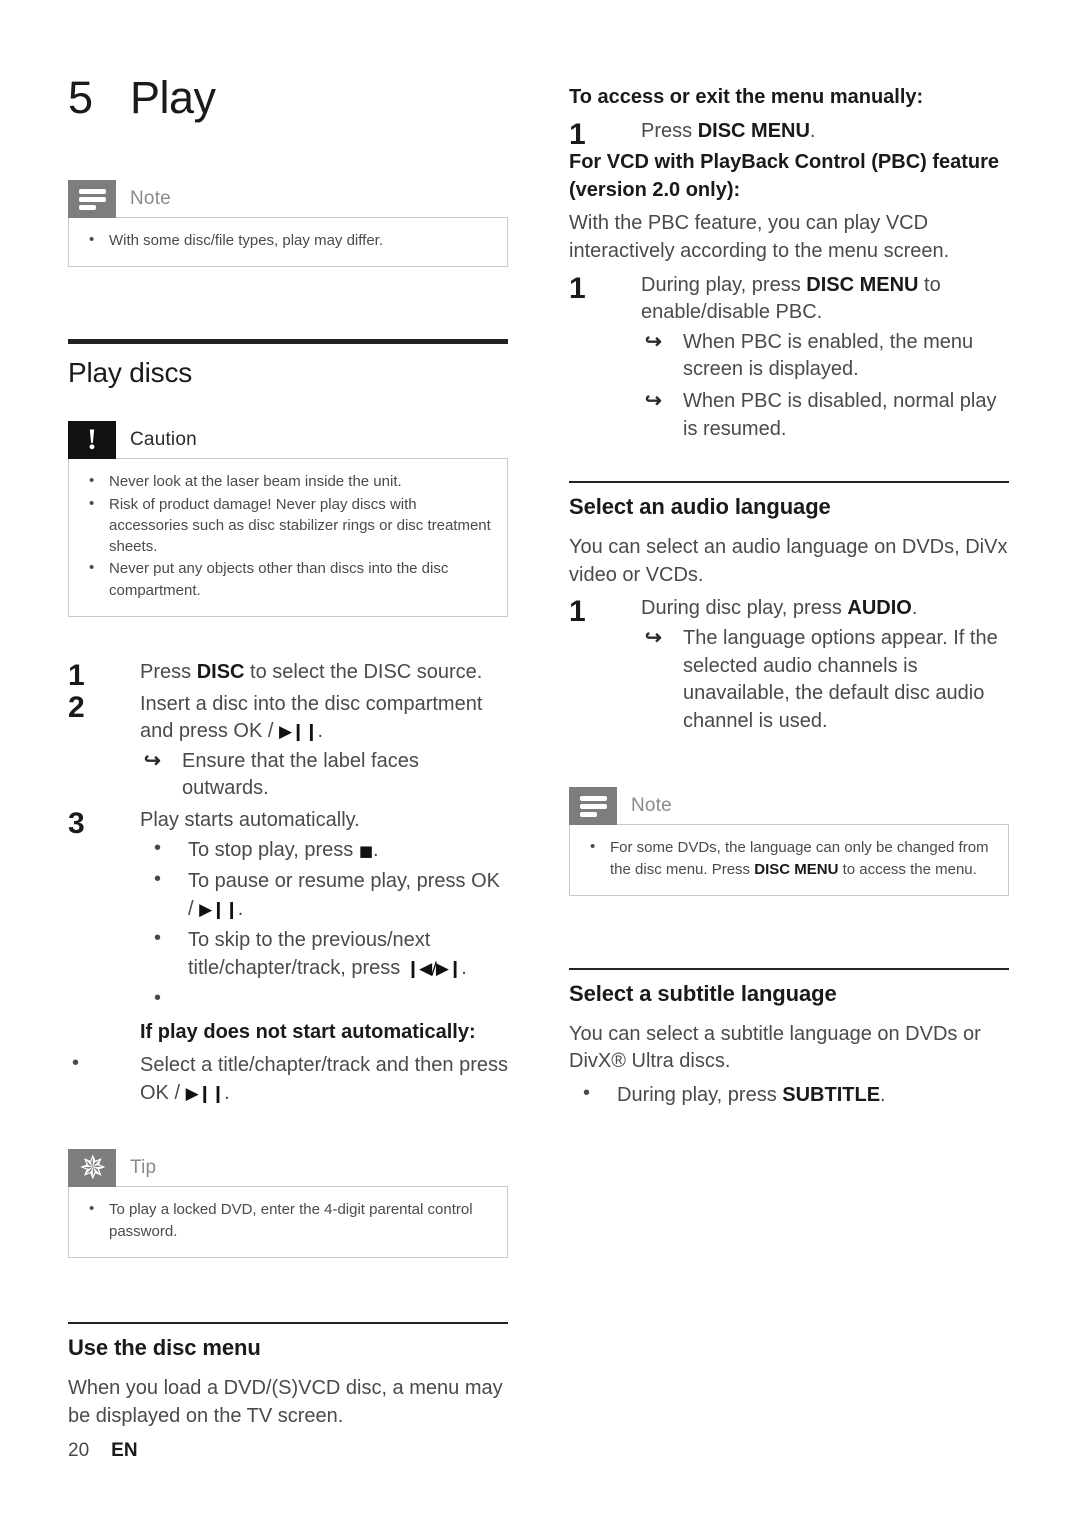  What do you see at coordinates (879, 608) in the screenshot?
I see `audio-step-key: AUDIO` at bounding box center [879, 608].